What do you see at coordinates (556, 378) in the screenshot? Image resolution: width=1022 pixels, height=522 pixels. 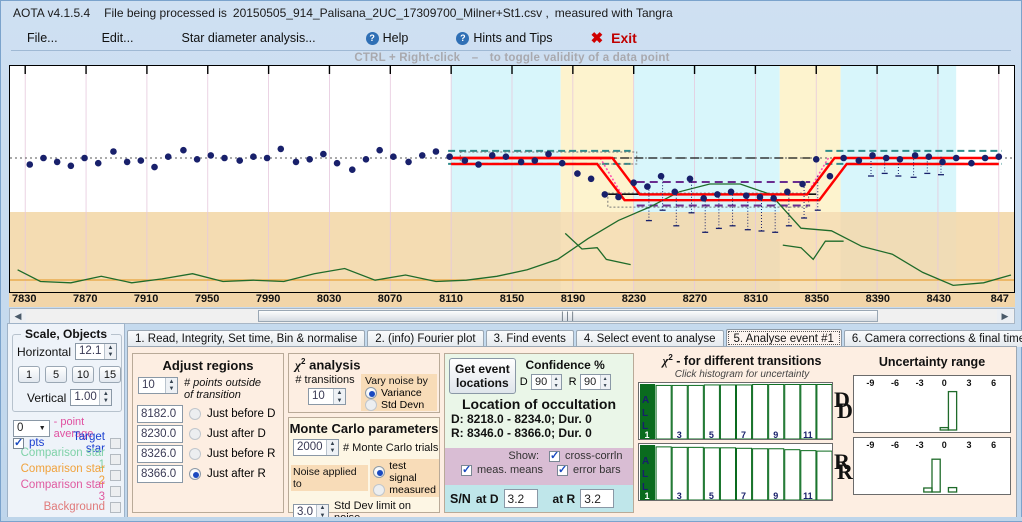 I see `stepper-up-icon-7: ▲` at bounding box center [556, 378].